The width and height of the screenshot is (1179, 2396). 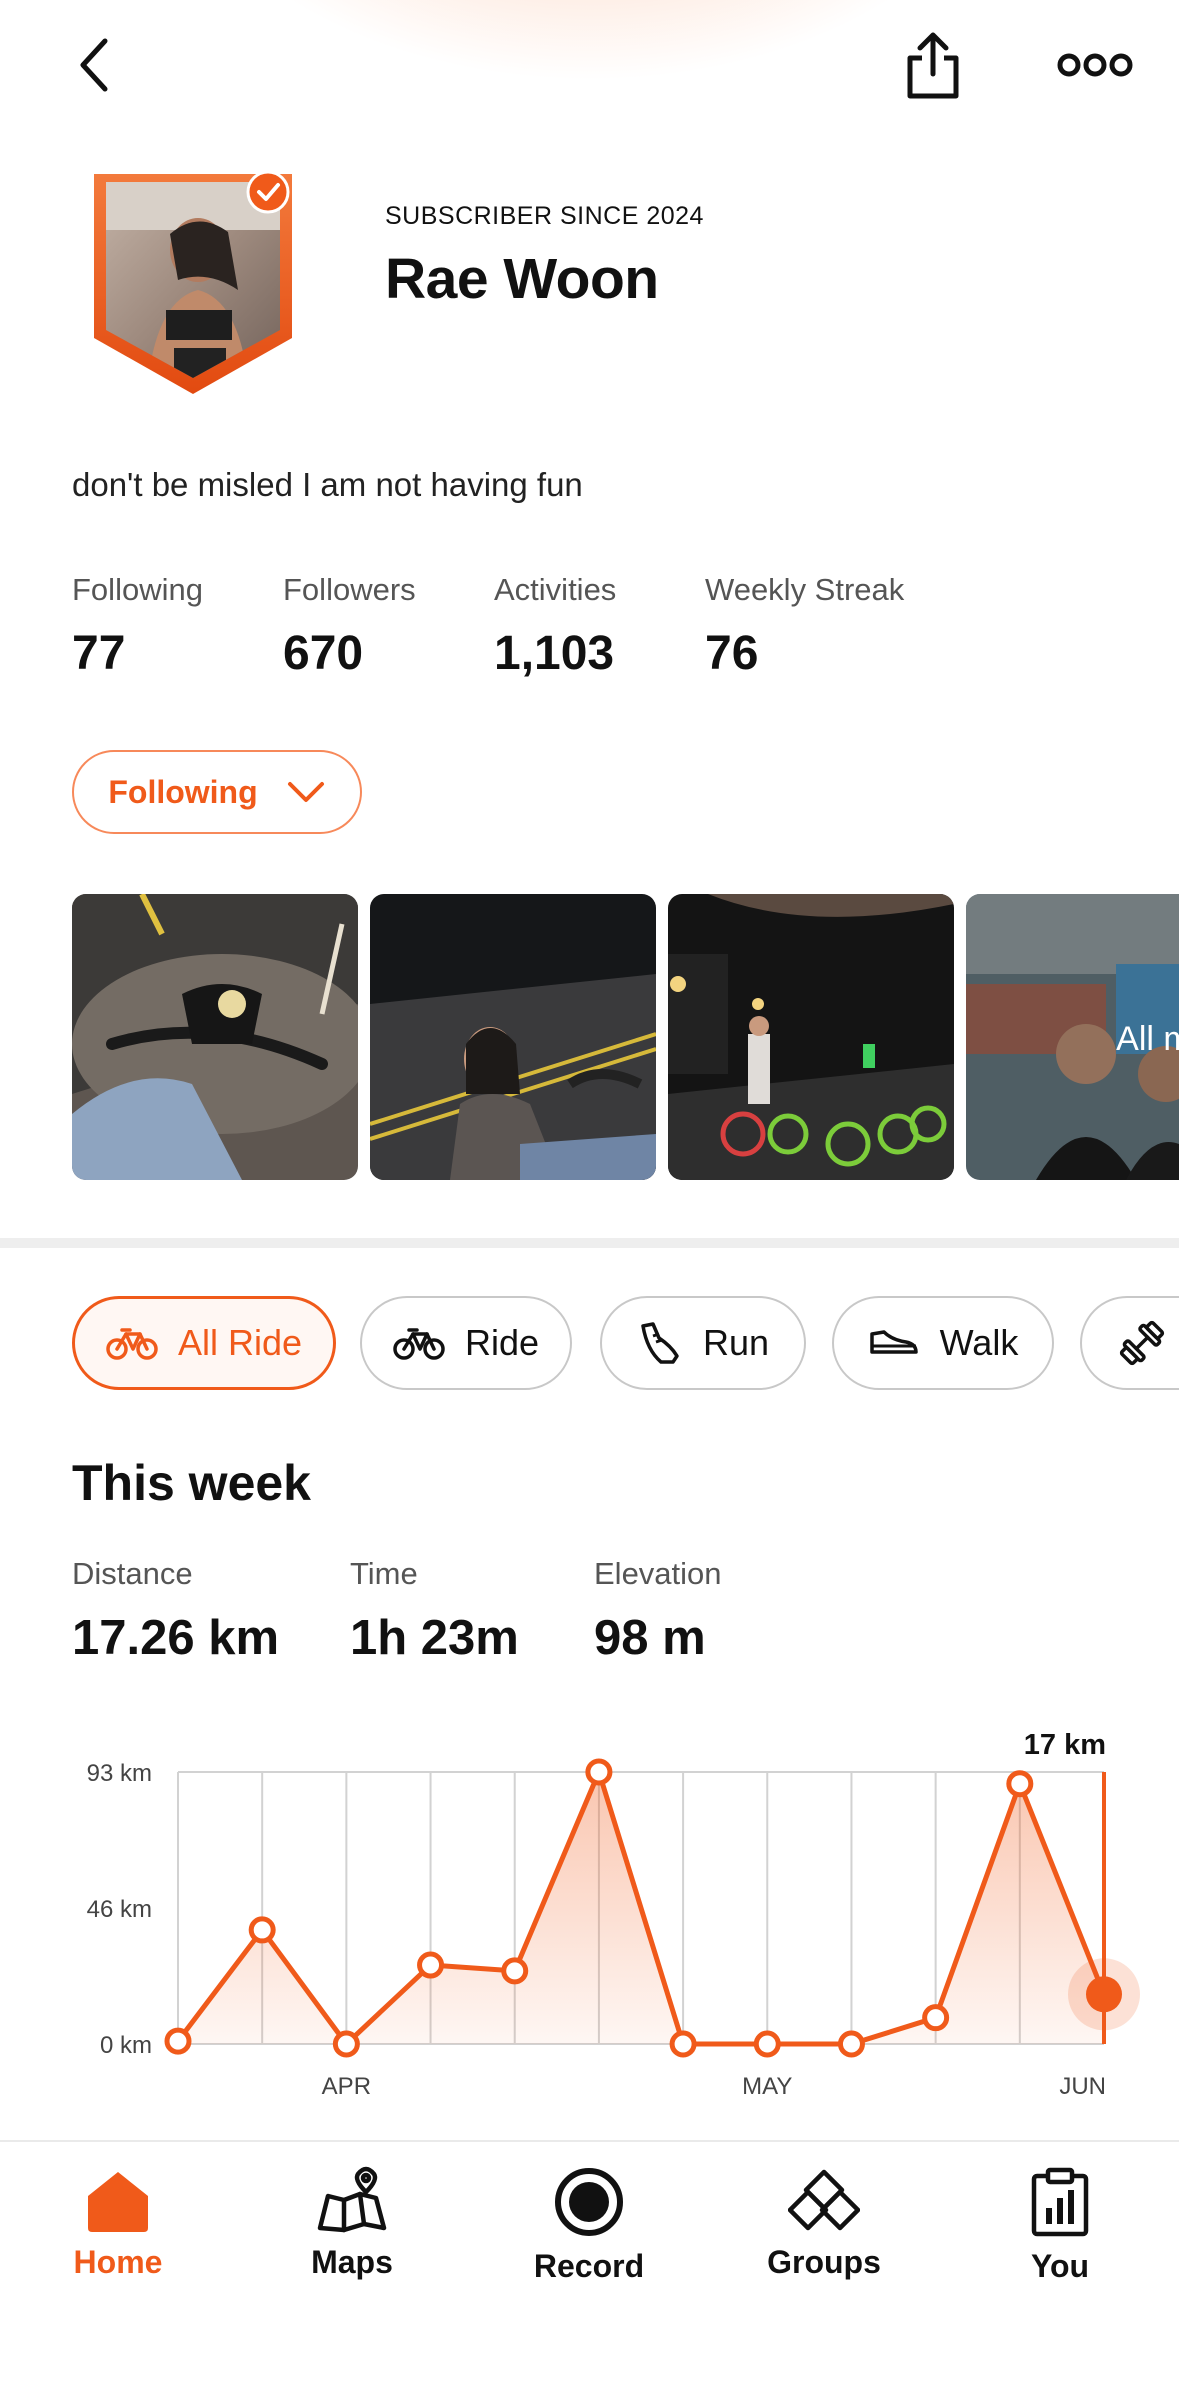 What do you see at coordinates (1142, 1343) in the screenshot?
I see `dumbbell-icon` at bounding box center [1142, 1343].